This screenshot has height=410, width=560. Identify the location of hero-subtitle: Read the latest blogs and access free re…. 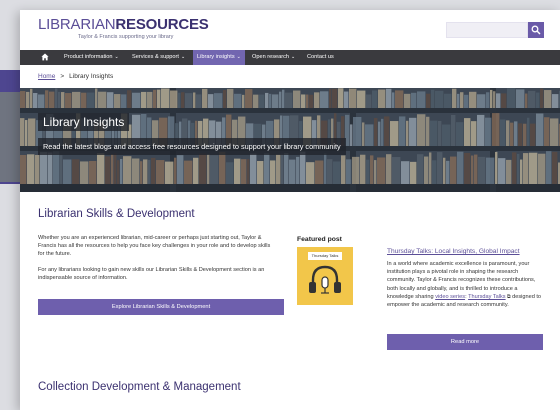
(192, 146).